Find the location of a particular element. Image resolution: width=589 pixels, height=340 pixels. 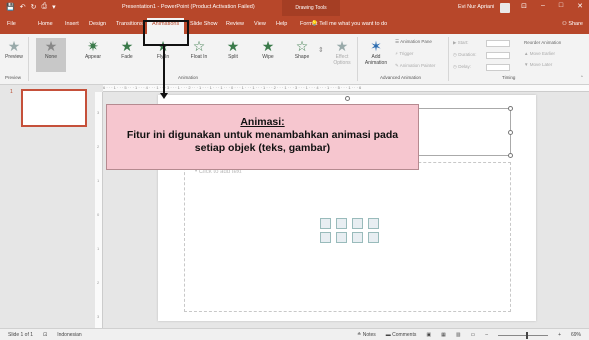

animation-label: Appear is located at coordinates (93, 57).